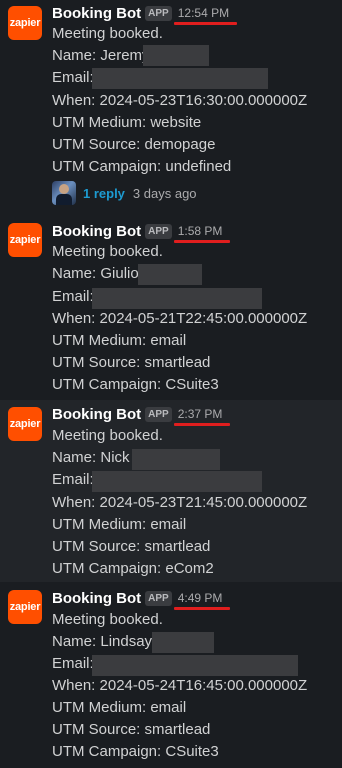  What do you see at coordinates (127, 122) in the screenshot?
I see `utm-medium-line: UTM Medium: website` at bounding box center [127, 122].